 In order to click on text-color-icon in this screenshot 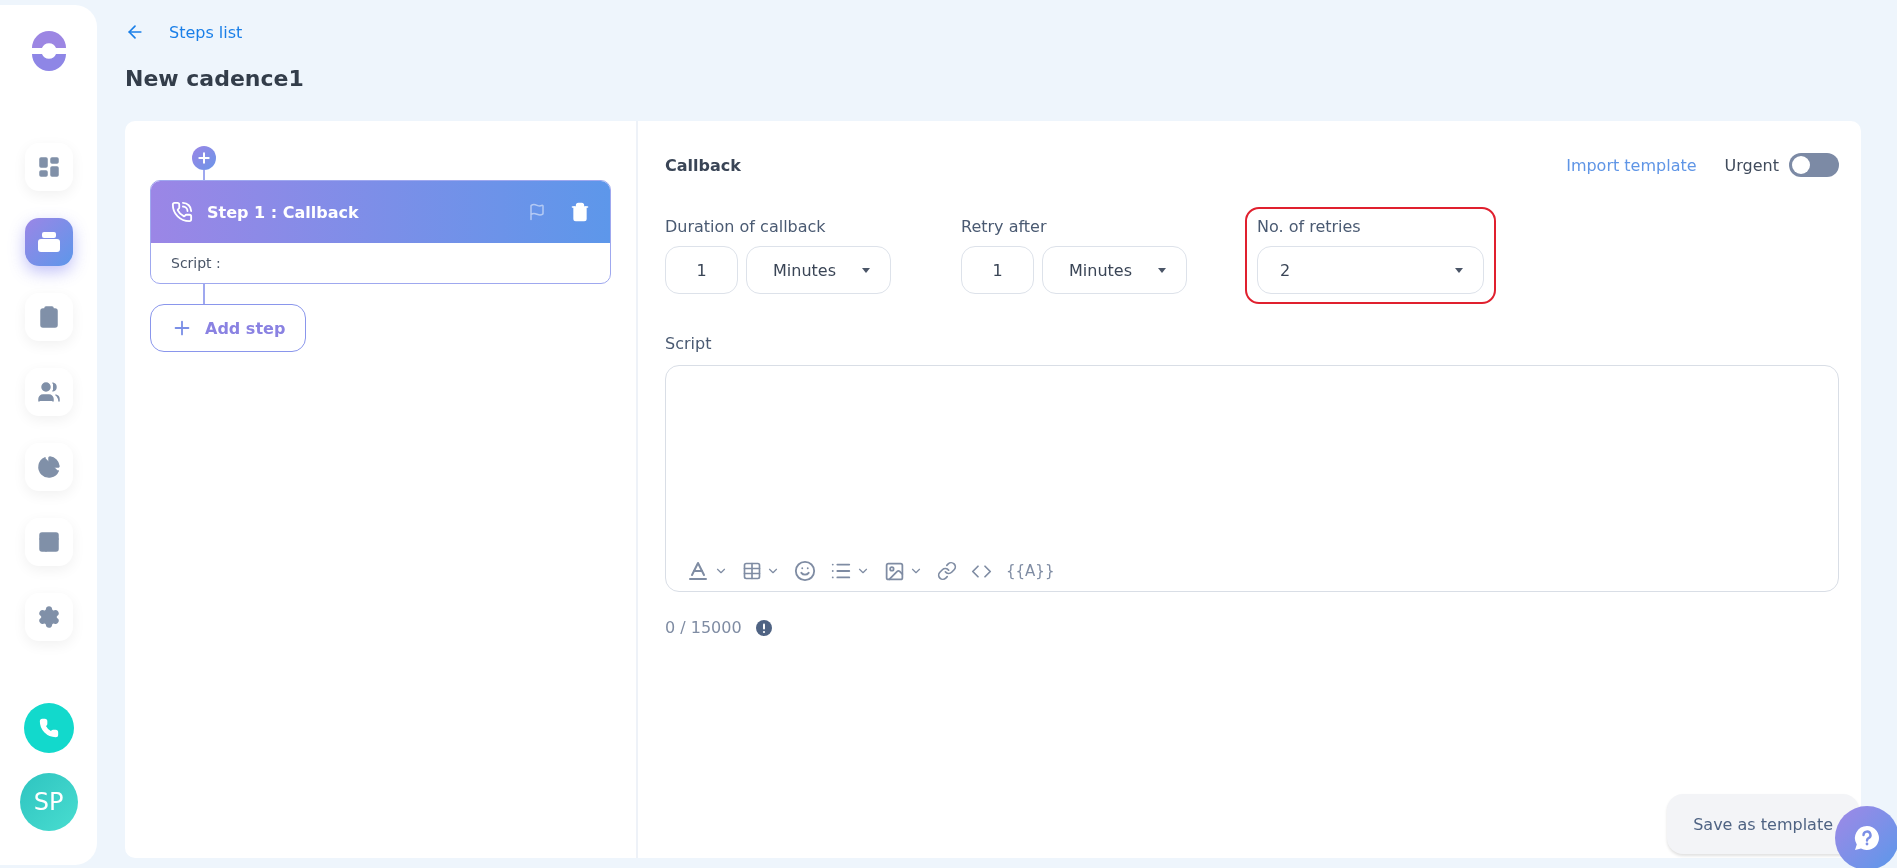, I will do `click(698, 571)`.